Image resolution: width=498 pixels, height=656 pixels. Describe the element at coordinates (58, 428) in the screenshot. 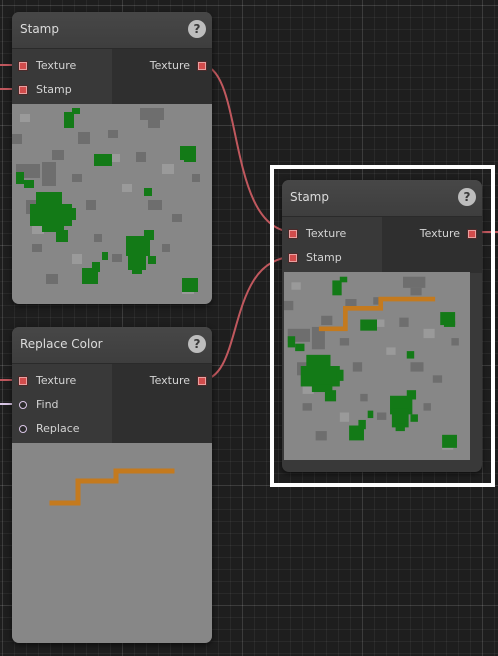

I see `port-label: Replace` at that location.